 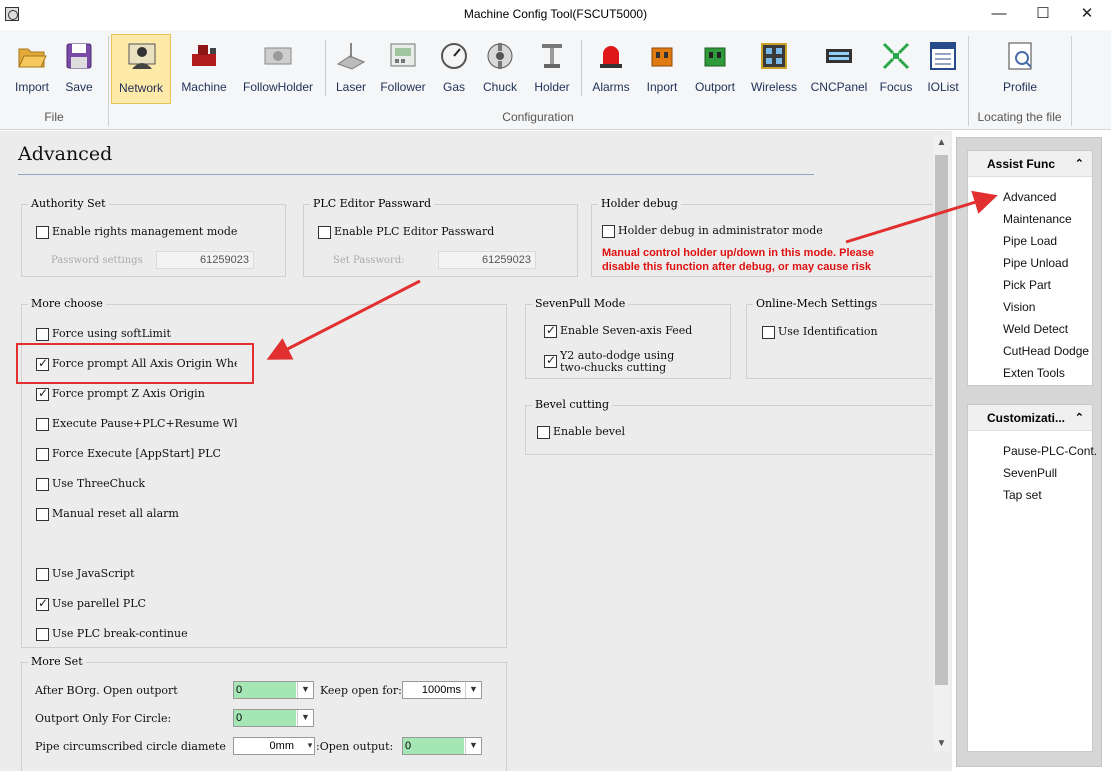 I want to click on force-appstart-plc-checkbox: Force Execute [AppStart] PLC, so click(x=141, y=455).